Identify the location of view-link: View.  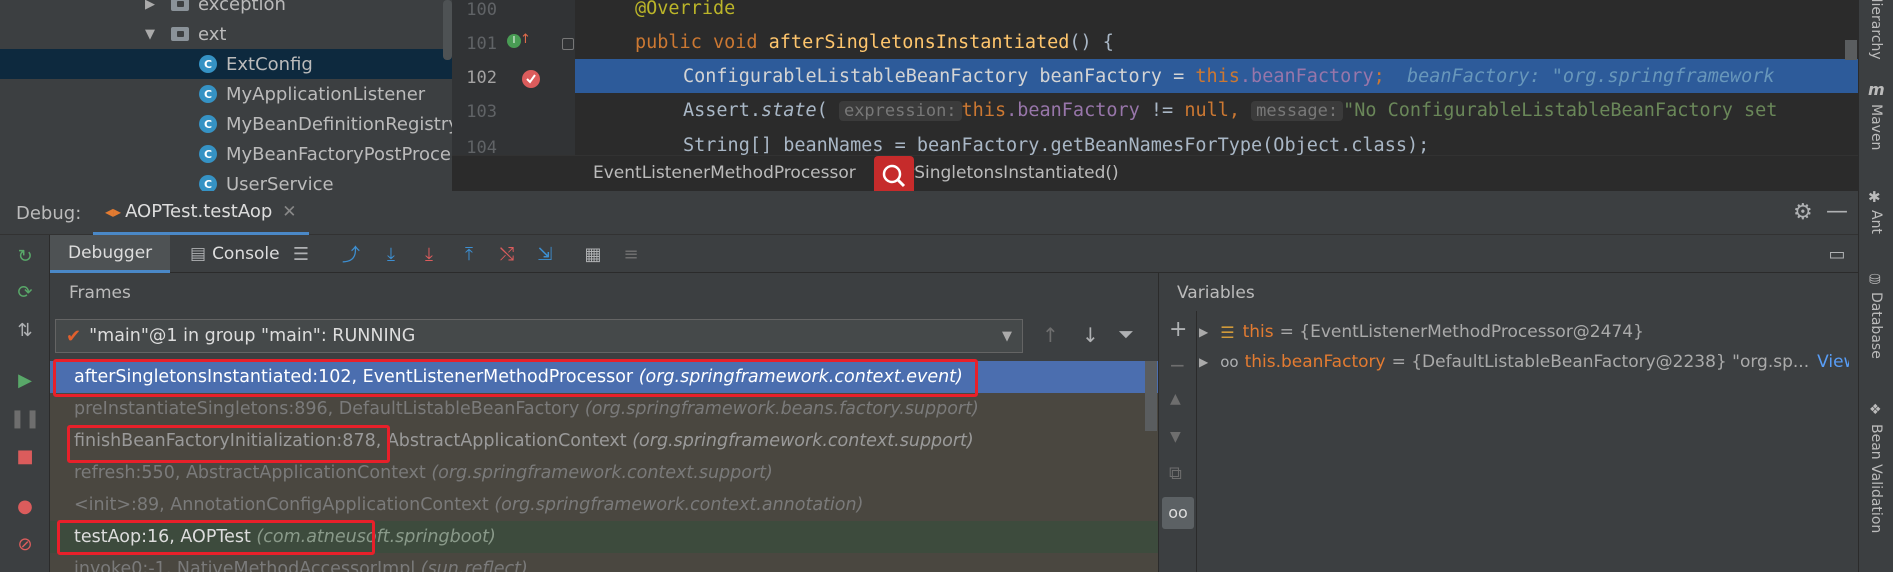
(1833, 362).